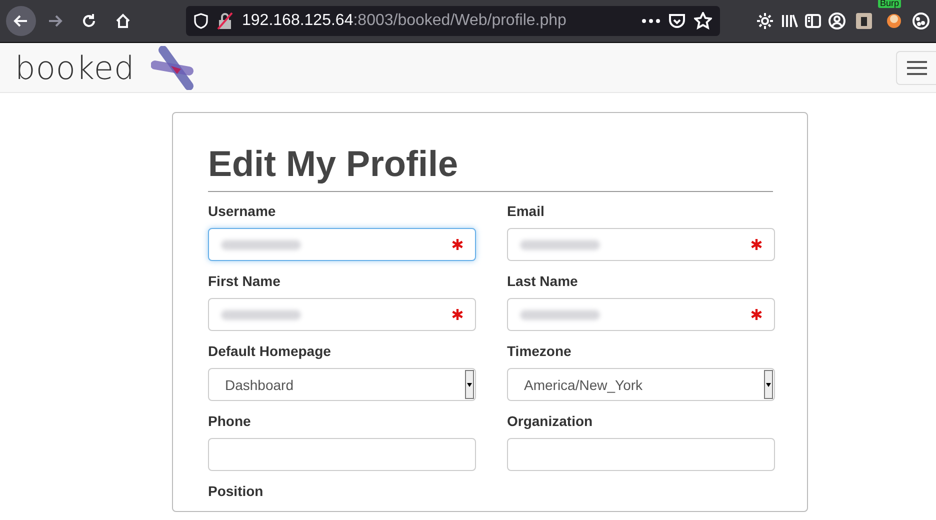  Describe the element at coordinates (813, 21) in the screenshot. I see `sidebar-icon` at that location.